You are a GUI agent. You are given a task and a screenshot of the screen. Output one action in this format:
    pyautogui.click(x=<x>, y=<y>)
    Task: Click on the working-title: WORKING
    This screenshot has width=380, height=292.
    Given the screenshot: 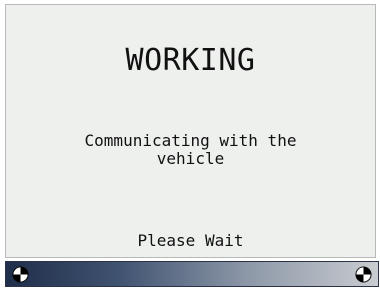 What is the action you would take?
    pyautogui.click(x=190, y=60)
    